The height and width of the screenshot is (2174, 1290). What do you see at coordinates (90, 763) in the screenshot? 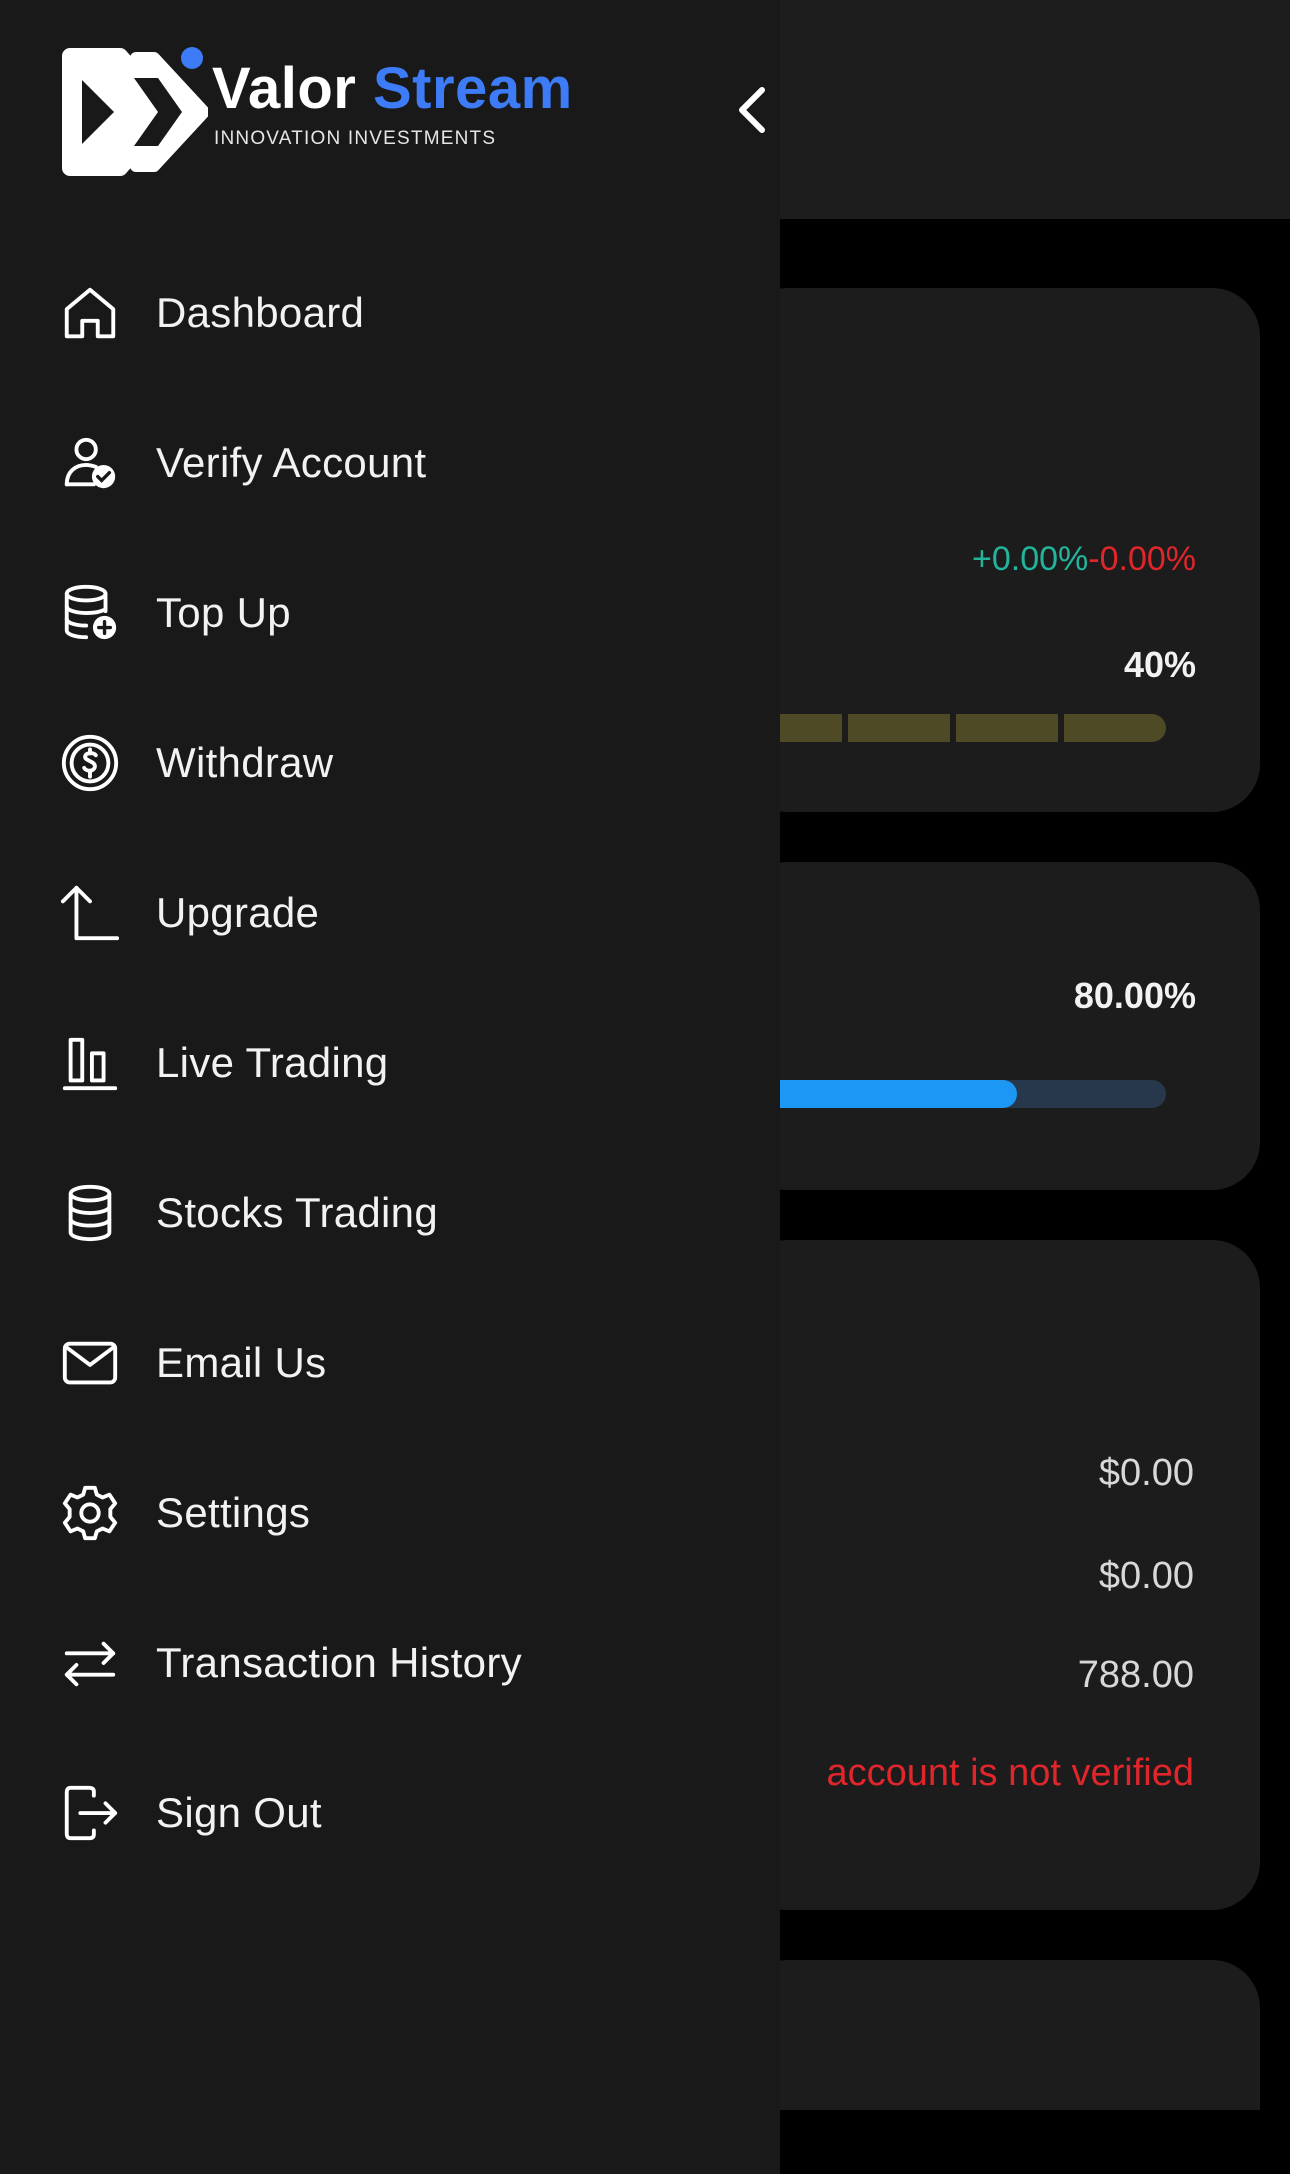
I see `dollar-circle-icon` at bounding box center [90, 763].